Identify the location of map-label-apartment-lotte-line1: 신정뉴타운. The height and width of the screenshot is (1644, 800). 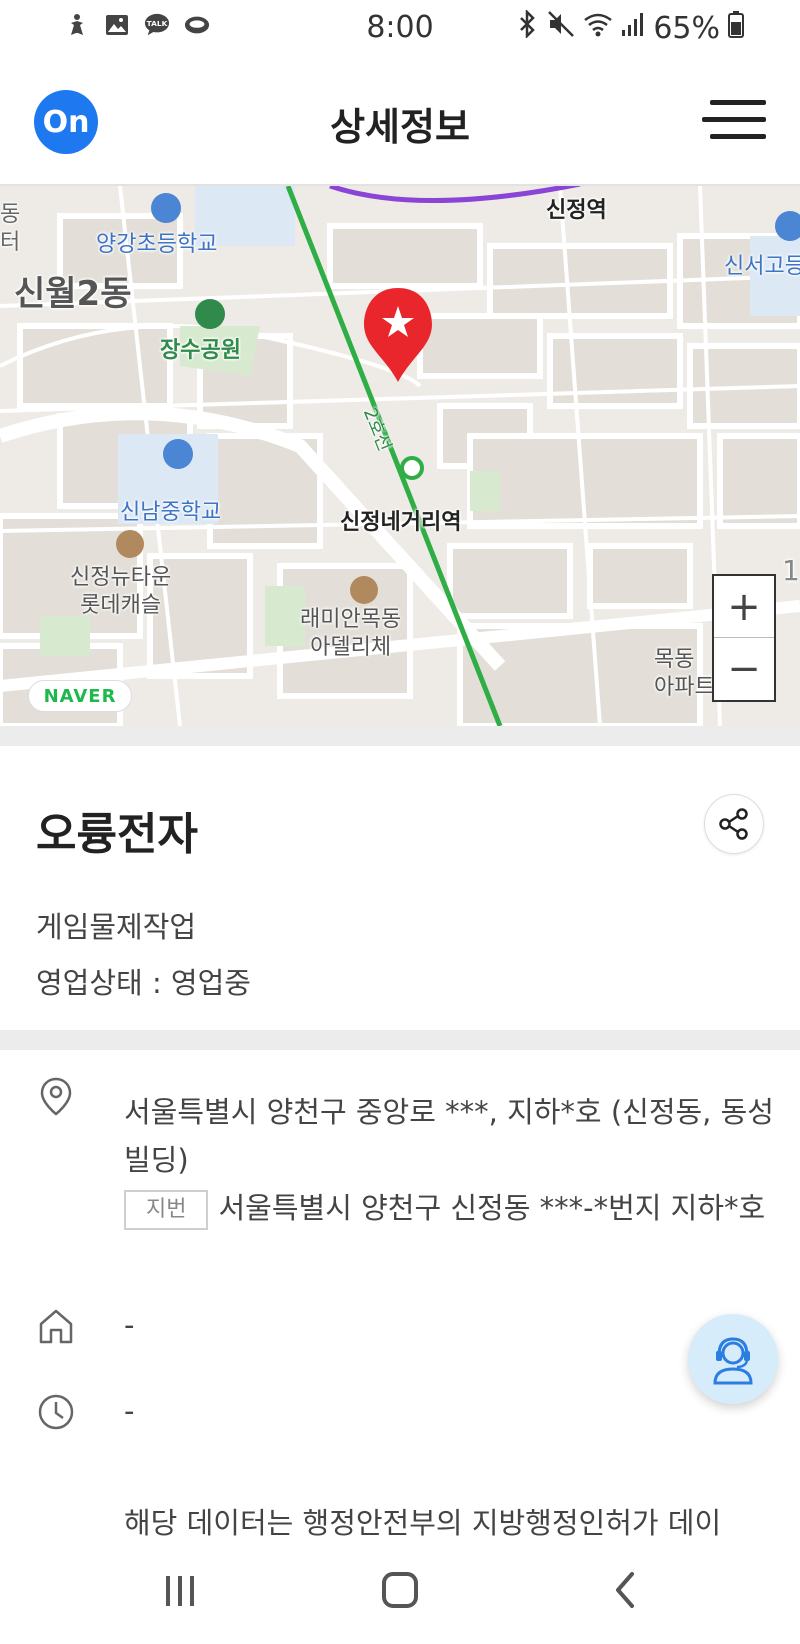
(121, 577).